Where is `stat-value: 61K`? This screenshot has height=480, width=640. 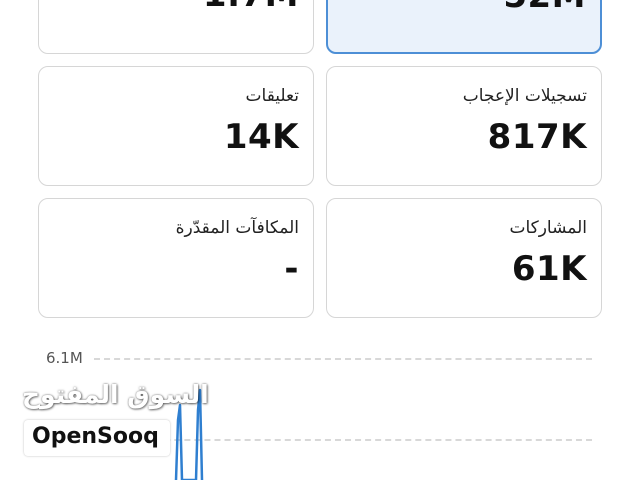
stat-value: 61K is located at coordinates (549, 269).